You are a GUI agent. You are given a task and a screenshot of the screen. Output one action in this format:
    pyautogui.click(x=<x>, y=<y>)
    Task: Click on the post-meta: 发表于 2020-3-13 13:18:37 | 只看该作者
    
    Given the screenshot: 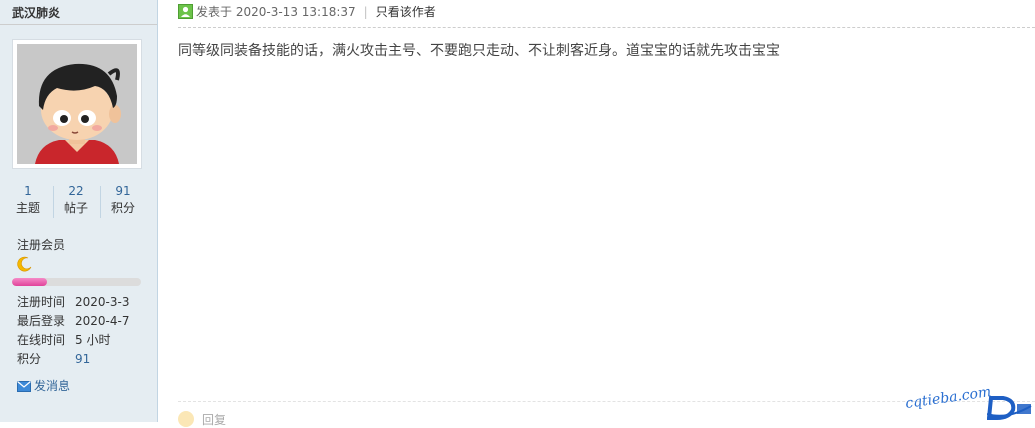 What is the action you would take?
    pyautogui.click(x=307, y=12)
    